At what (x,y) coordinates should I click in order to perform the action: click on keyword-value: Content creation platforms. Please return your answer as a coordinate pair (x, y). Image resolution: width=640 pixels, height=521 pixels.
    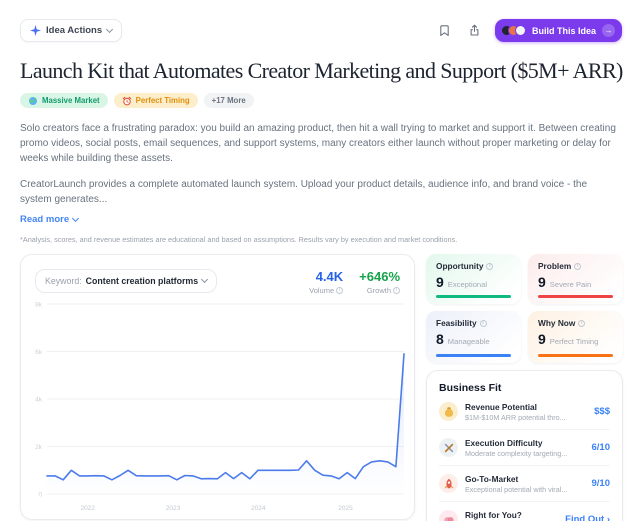
    Looking at the image, I should click on (142, 281).